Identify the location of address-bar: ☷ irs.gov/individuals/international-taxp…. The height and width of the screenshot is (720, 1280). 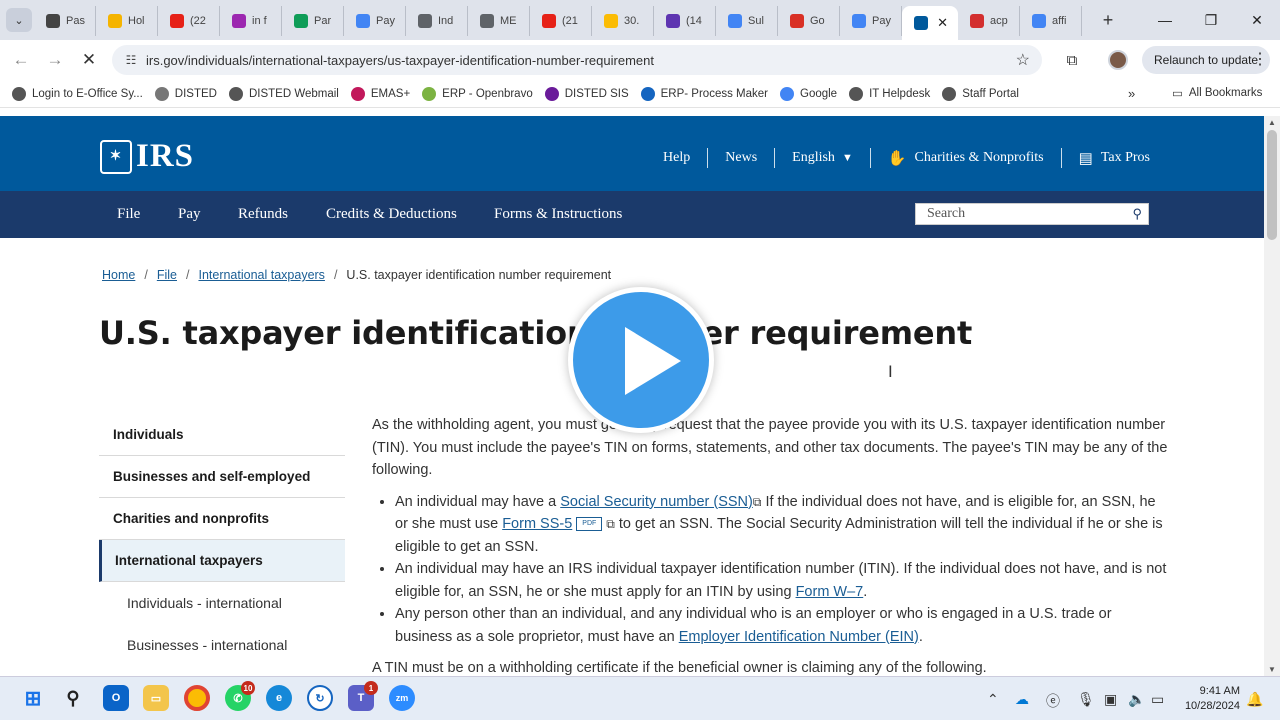
(577, 60).